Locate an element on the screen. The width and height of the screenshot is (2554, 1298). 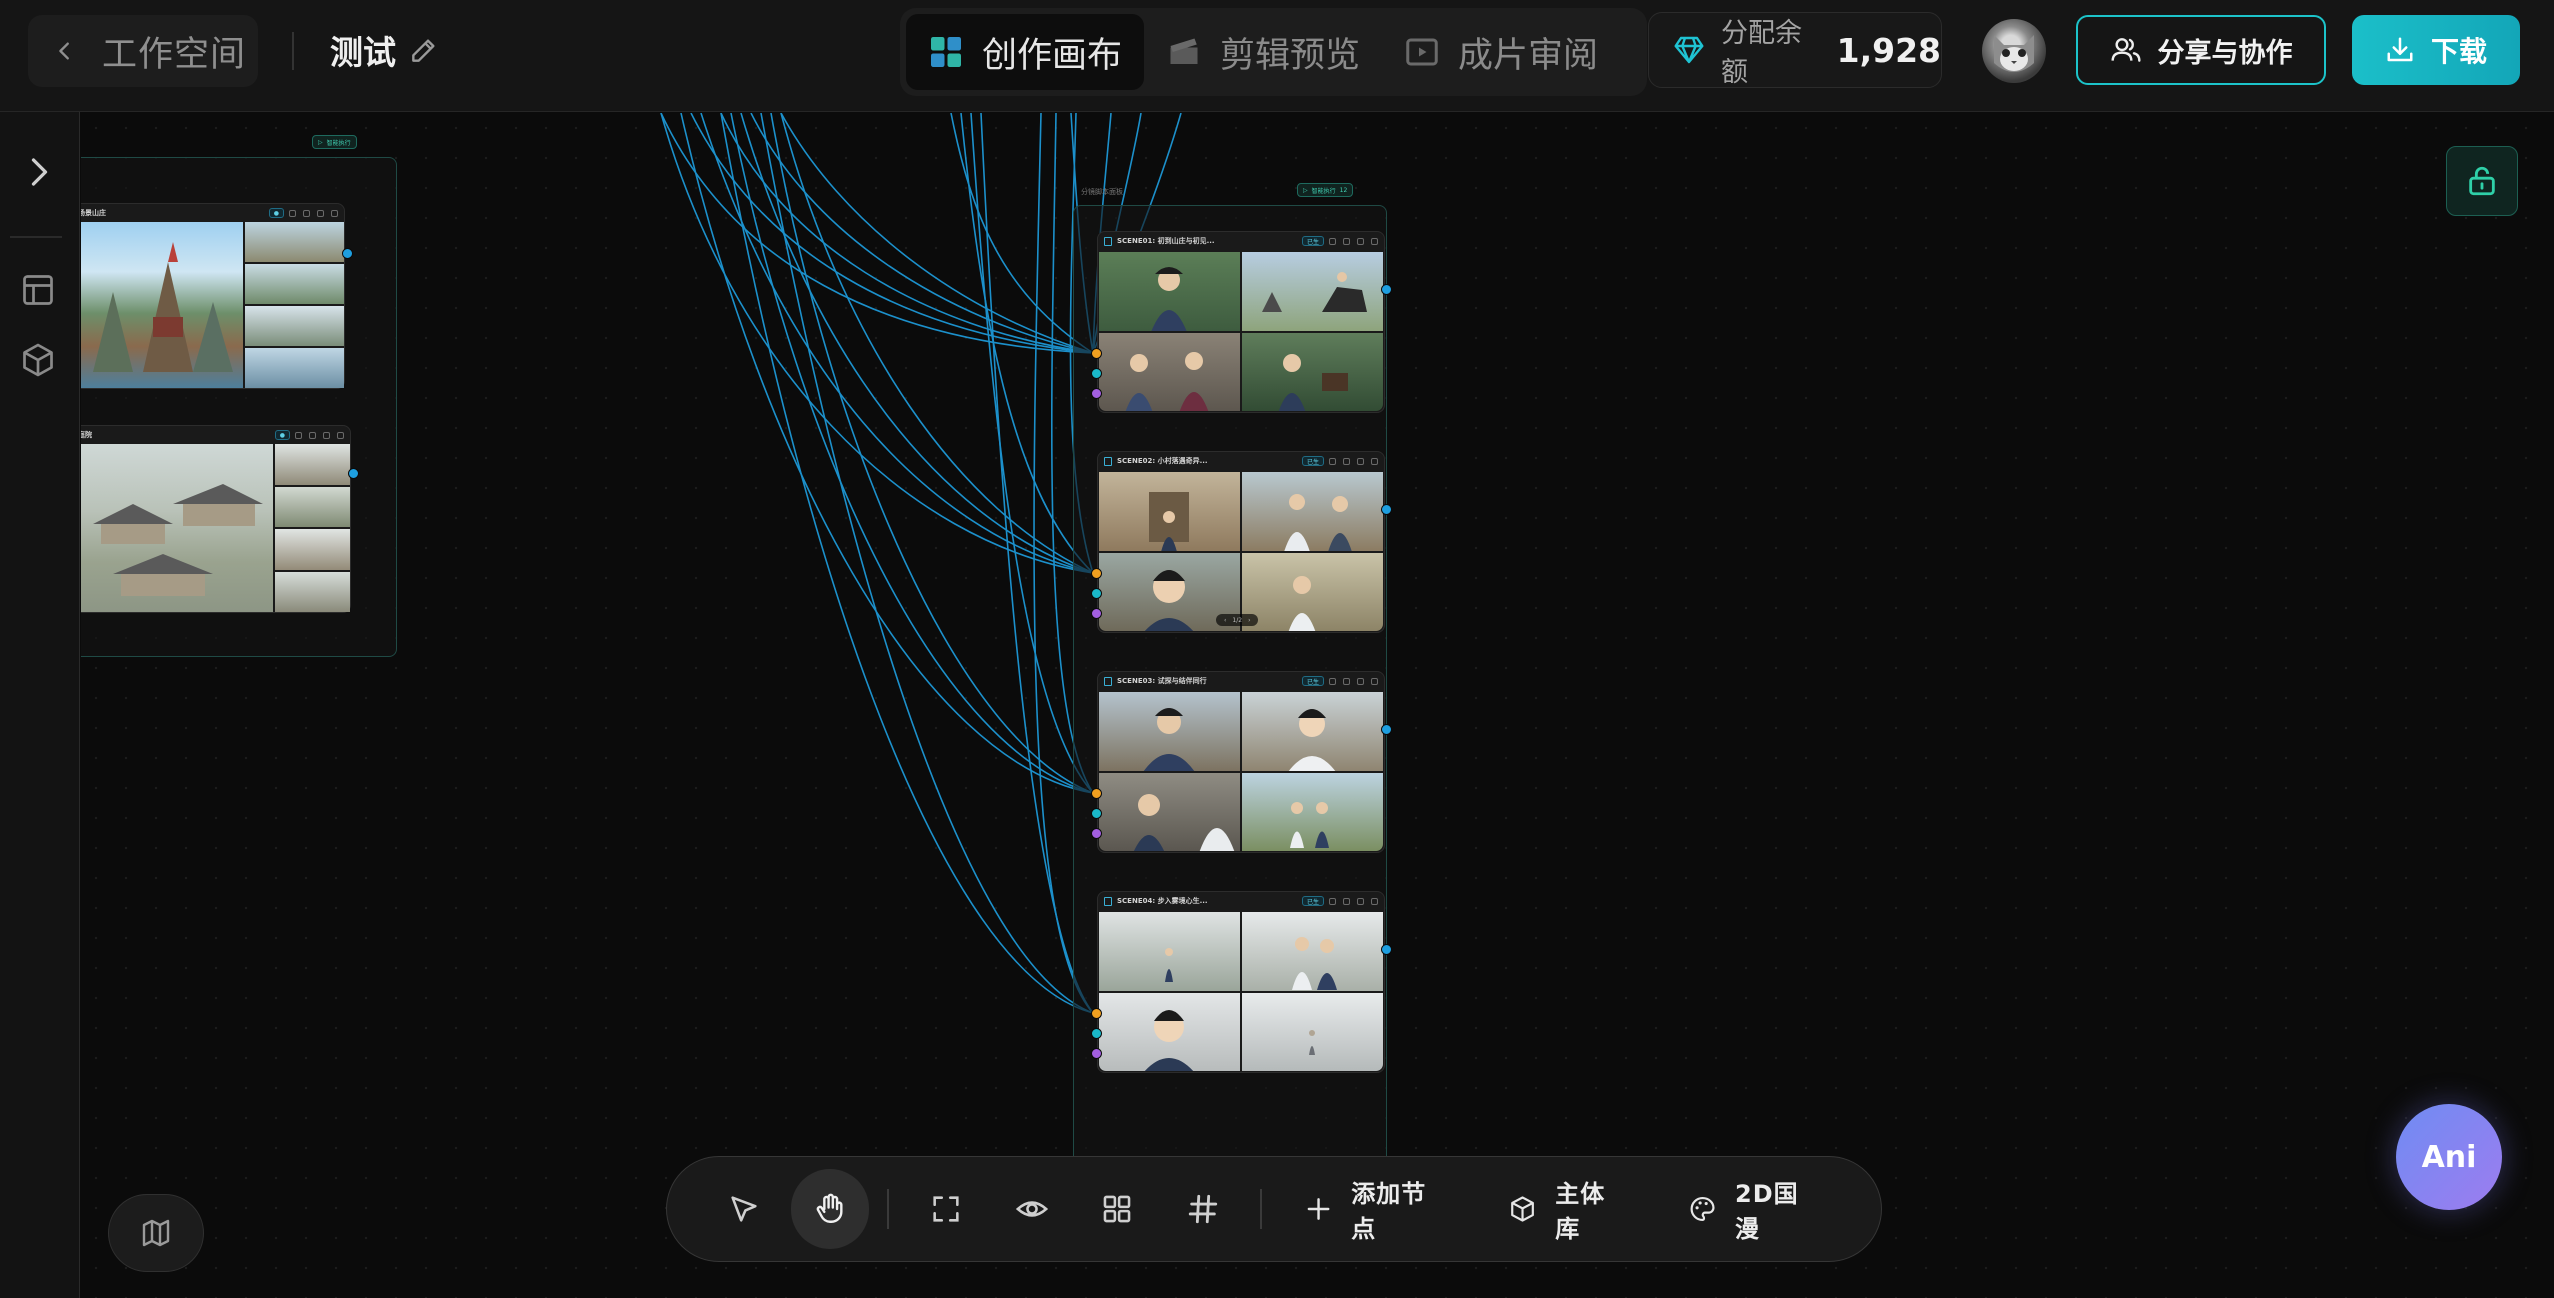
download-label: 下载 is located at coordinates (2458, 51).